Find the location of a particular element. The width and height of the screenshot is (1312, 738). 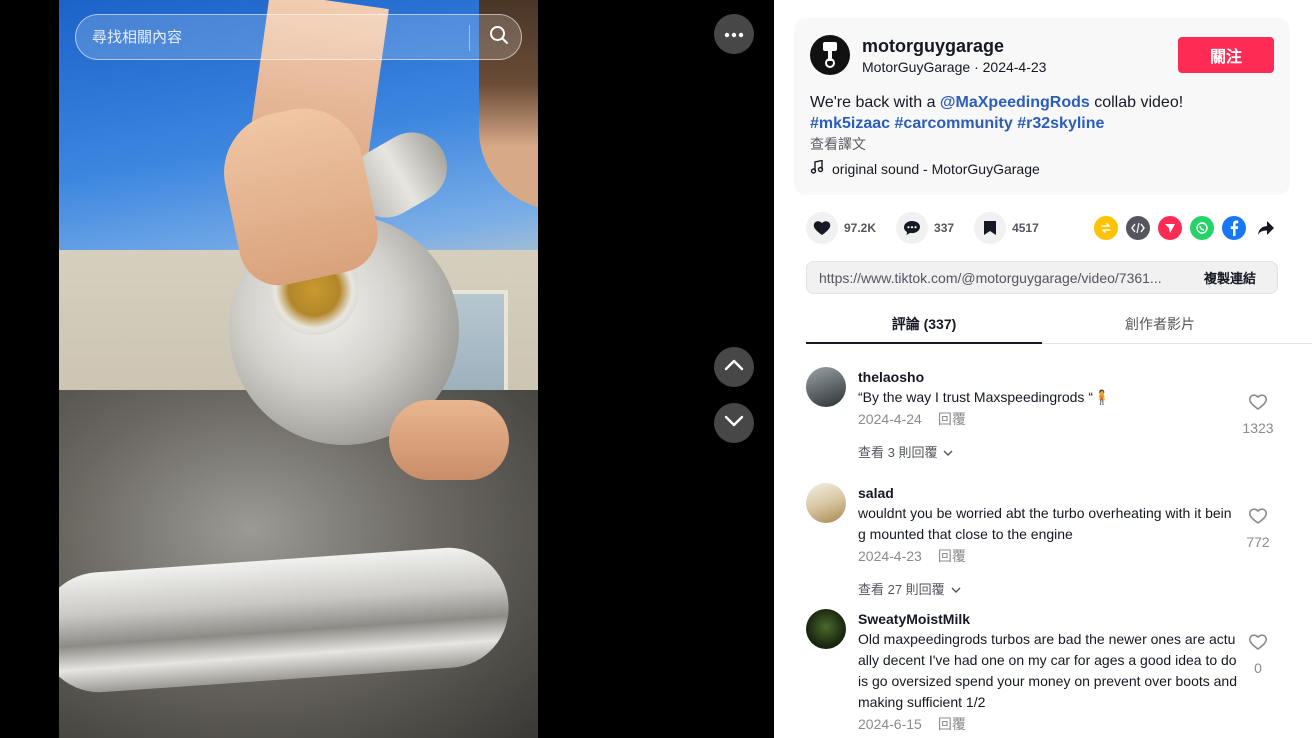

previous-video-button is located at coordinates (734, 367).